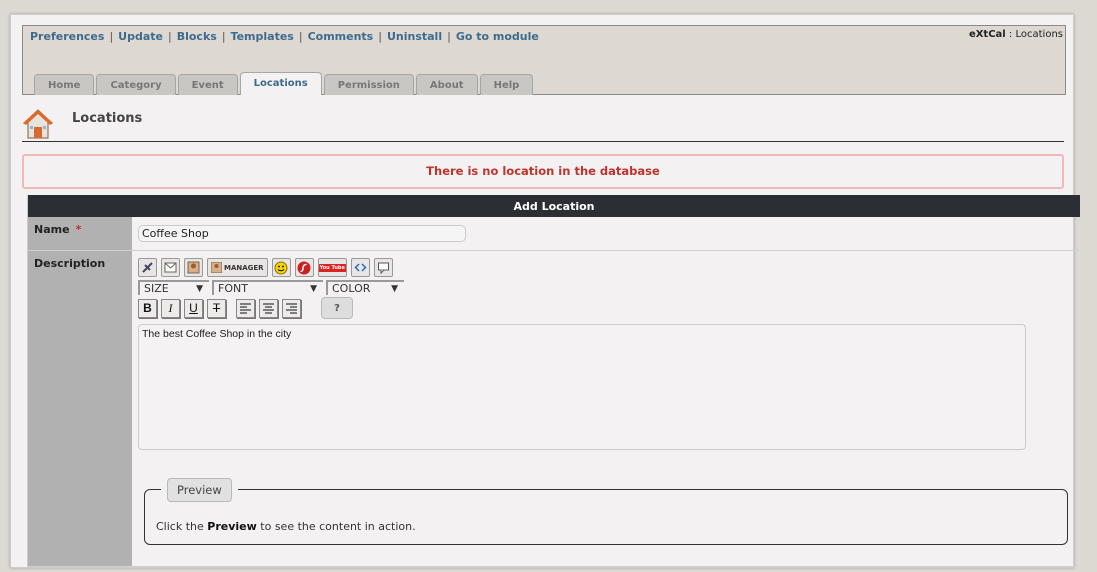 This screenshot has width=1097, height=572. What do you see at coordinates (368, 84) in the screenshot?
I see `tab-permission: Permission` at bounding box center [368, 84].